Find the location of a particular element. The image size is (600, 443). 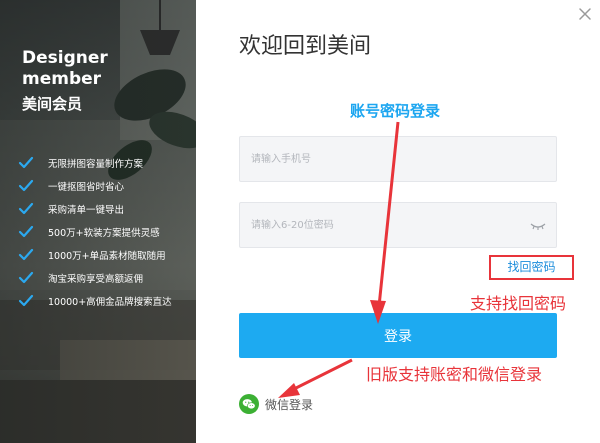

feature-item: 10000+高佣金品牌搜索直达 is located at coordinates (95, 300).